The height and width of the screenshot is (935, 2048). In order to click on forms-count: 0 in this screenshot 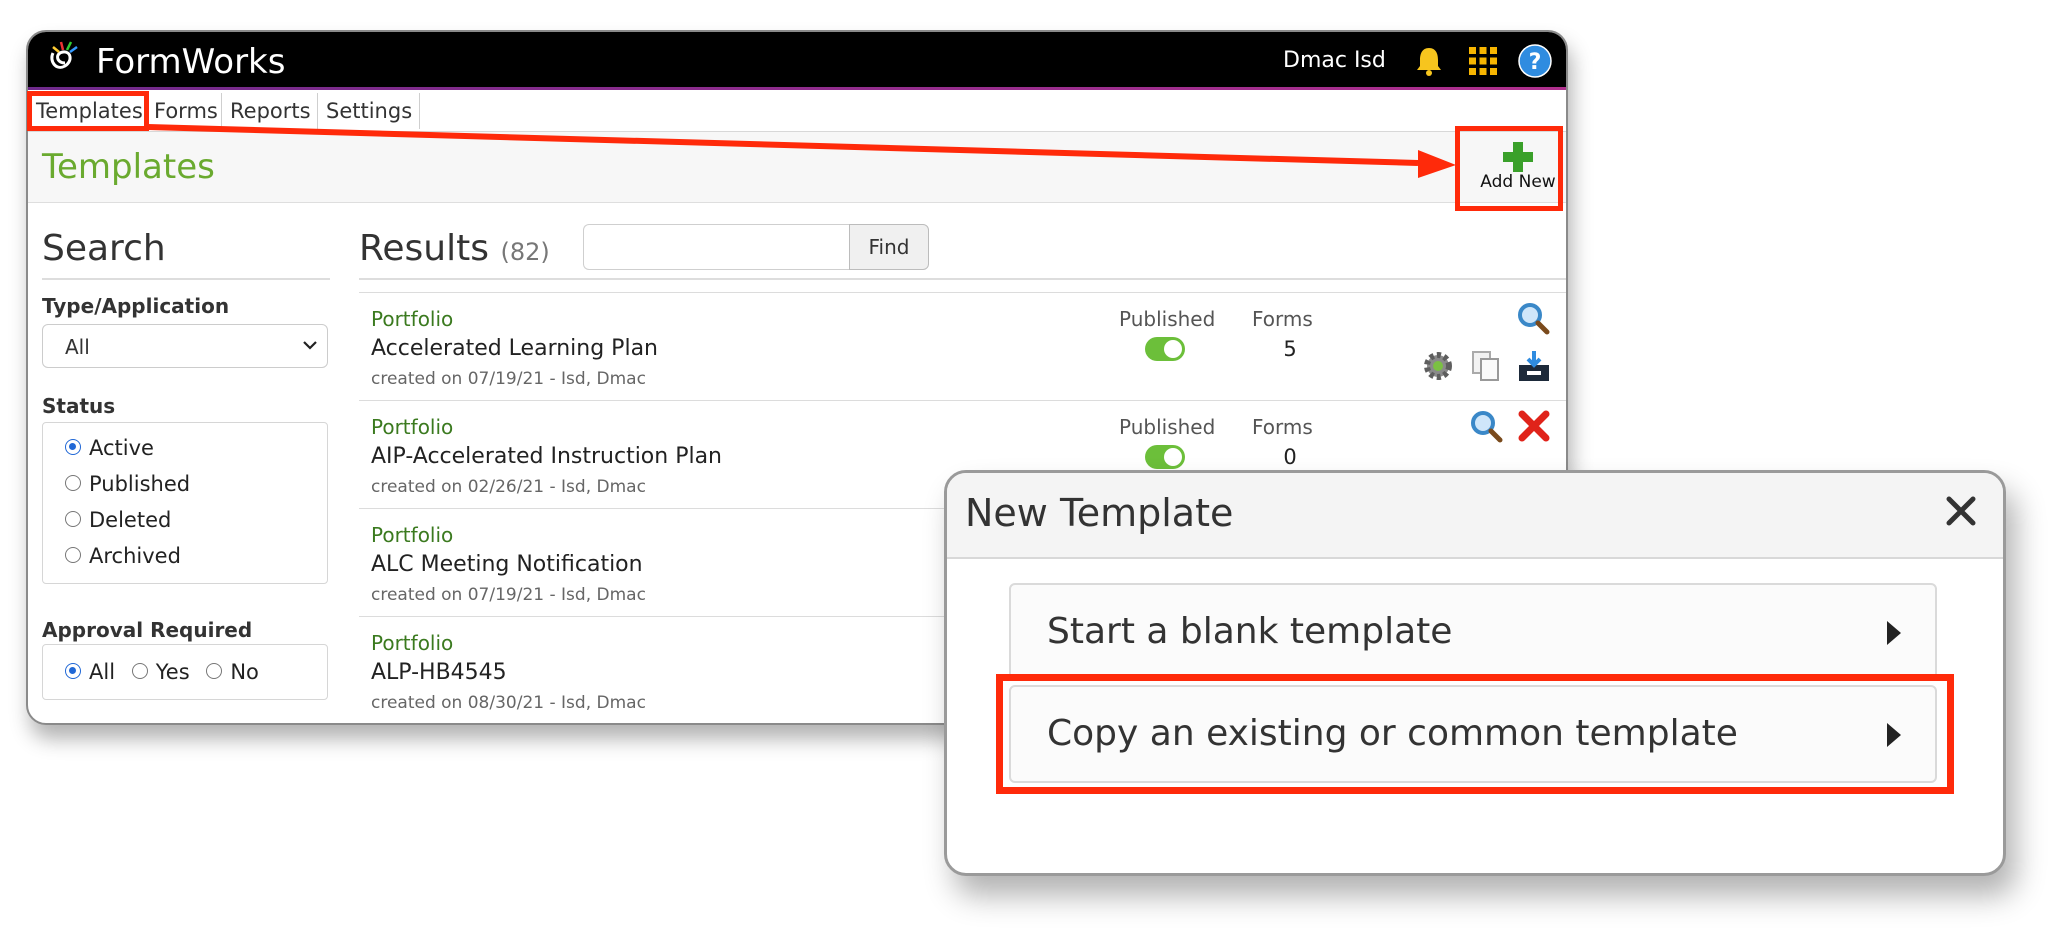, I will do `click(1290, 457)`.